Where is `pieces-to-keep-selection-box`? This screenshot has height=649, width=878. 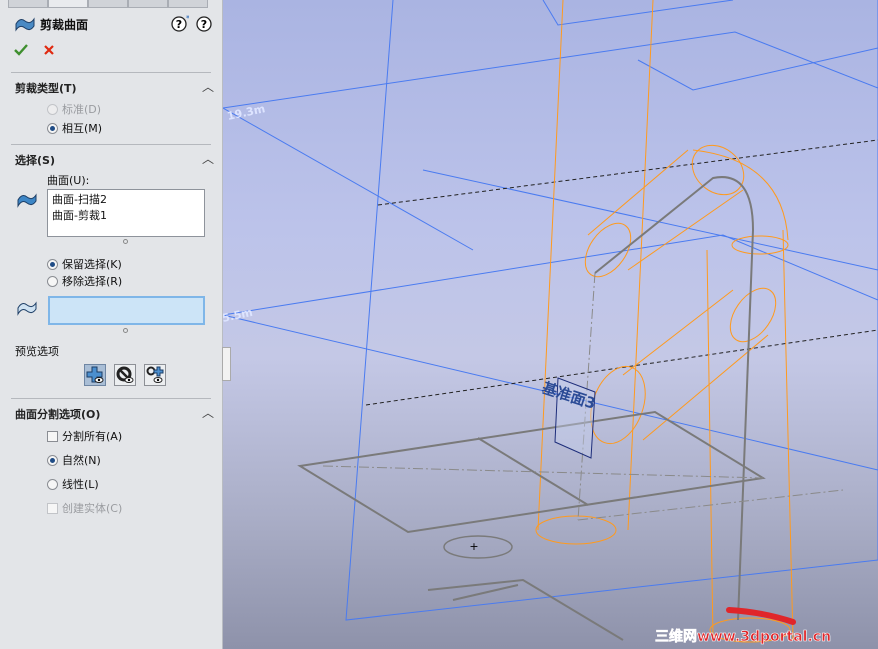
pieces-to-keep-selection-box is located at coordinates (126, 310).